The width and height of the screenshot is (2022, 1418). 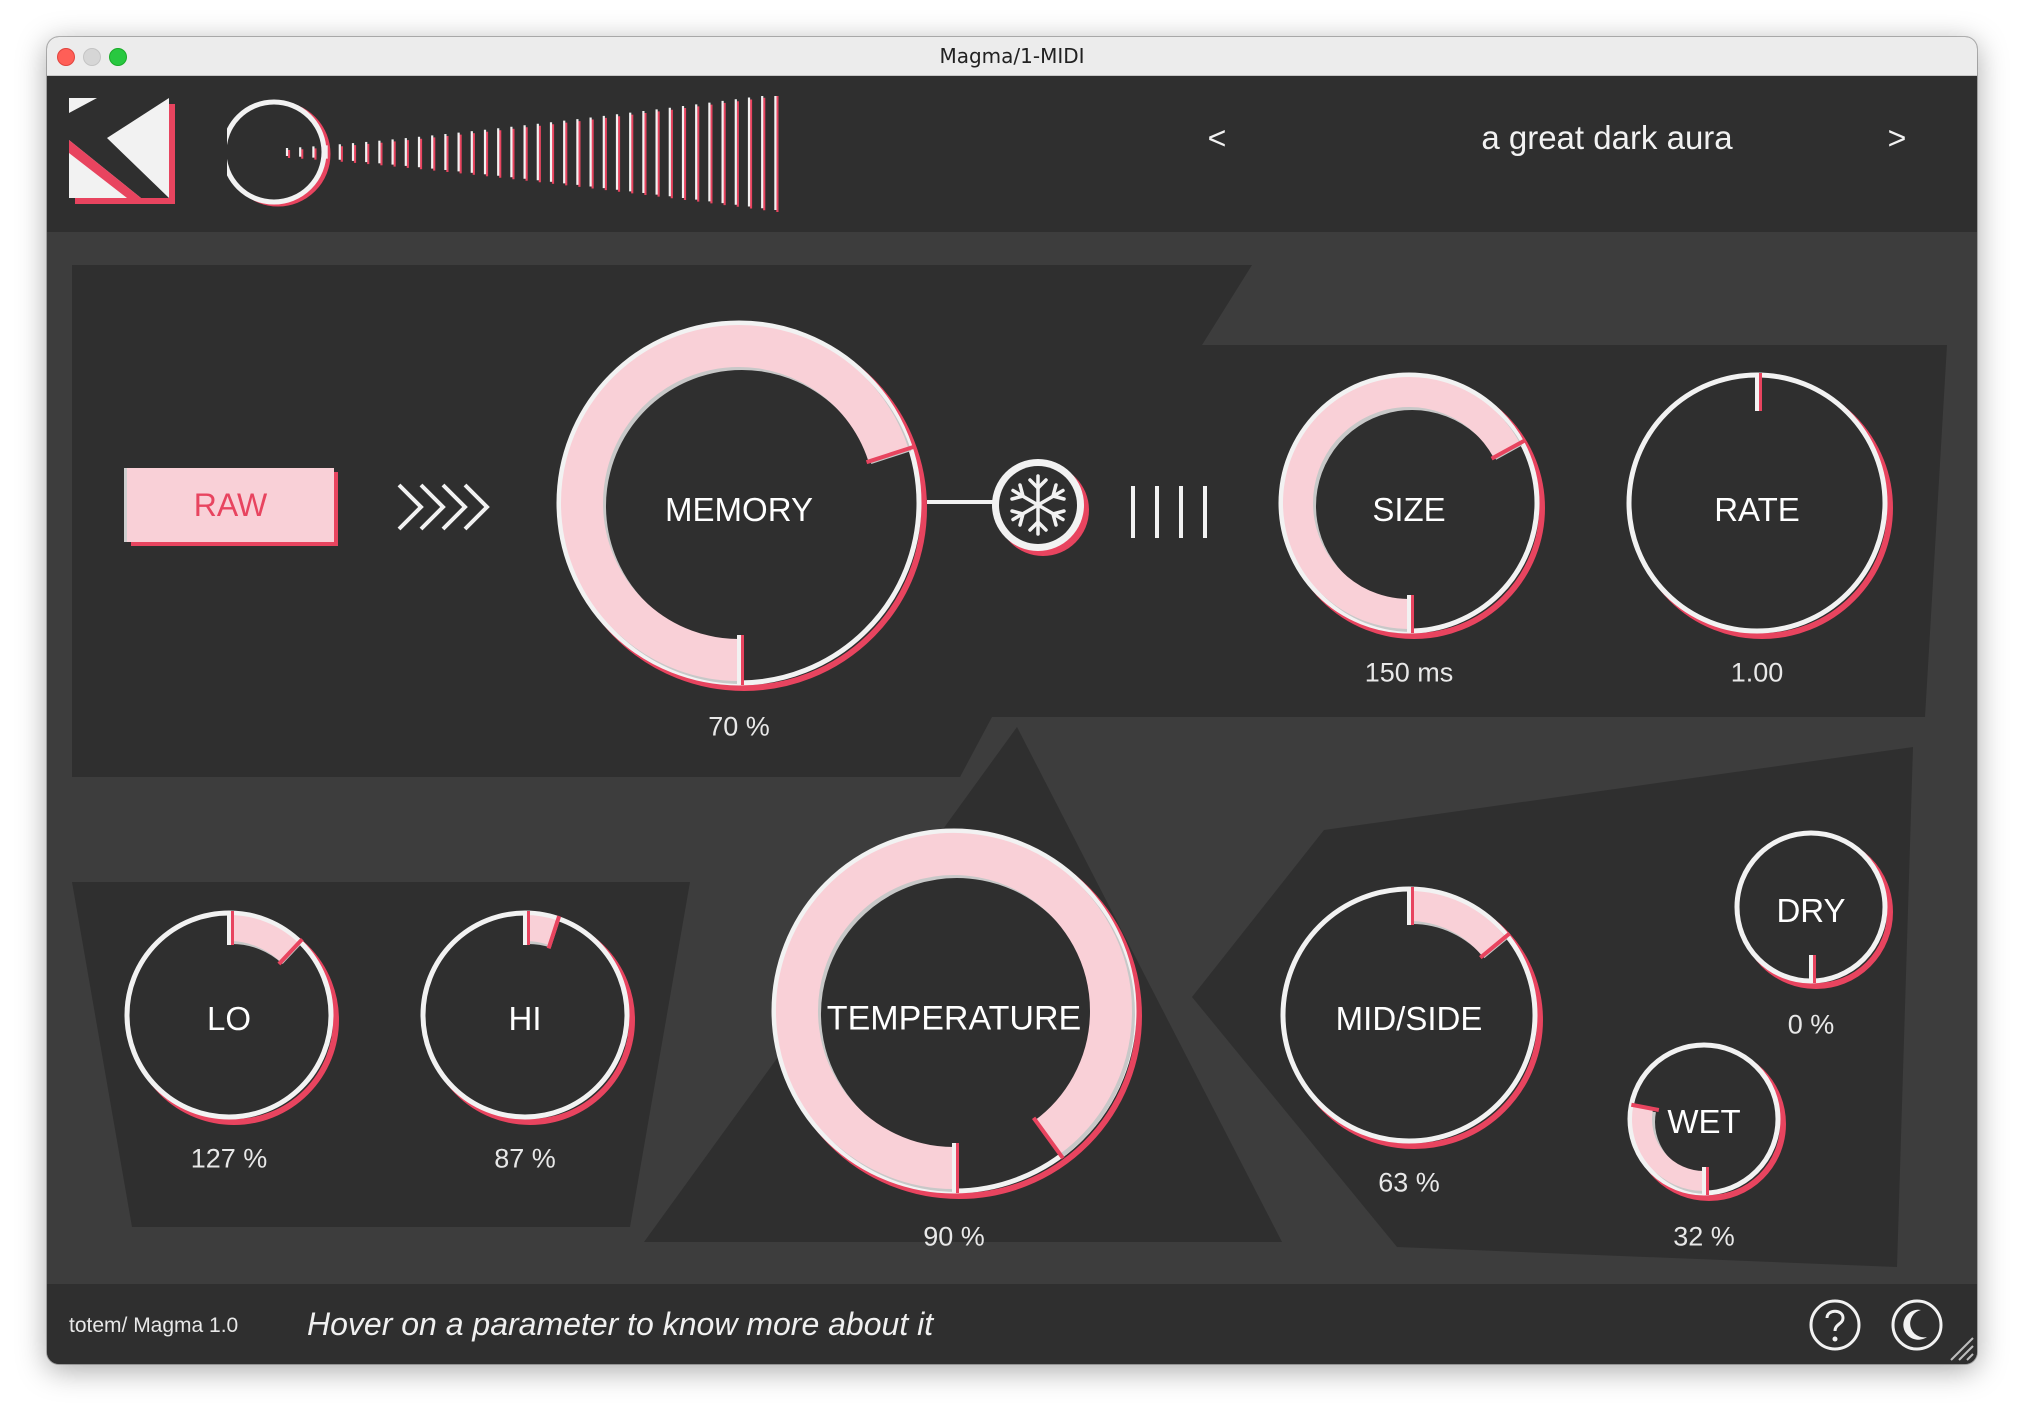 What do you see at coordinates (1757, 672) in the screenshot?
I see `rate-value: 1.00` at bounding box center [1757, 672].